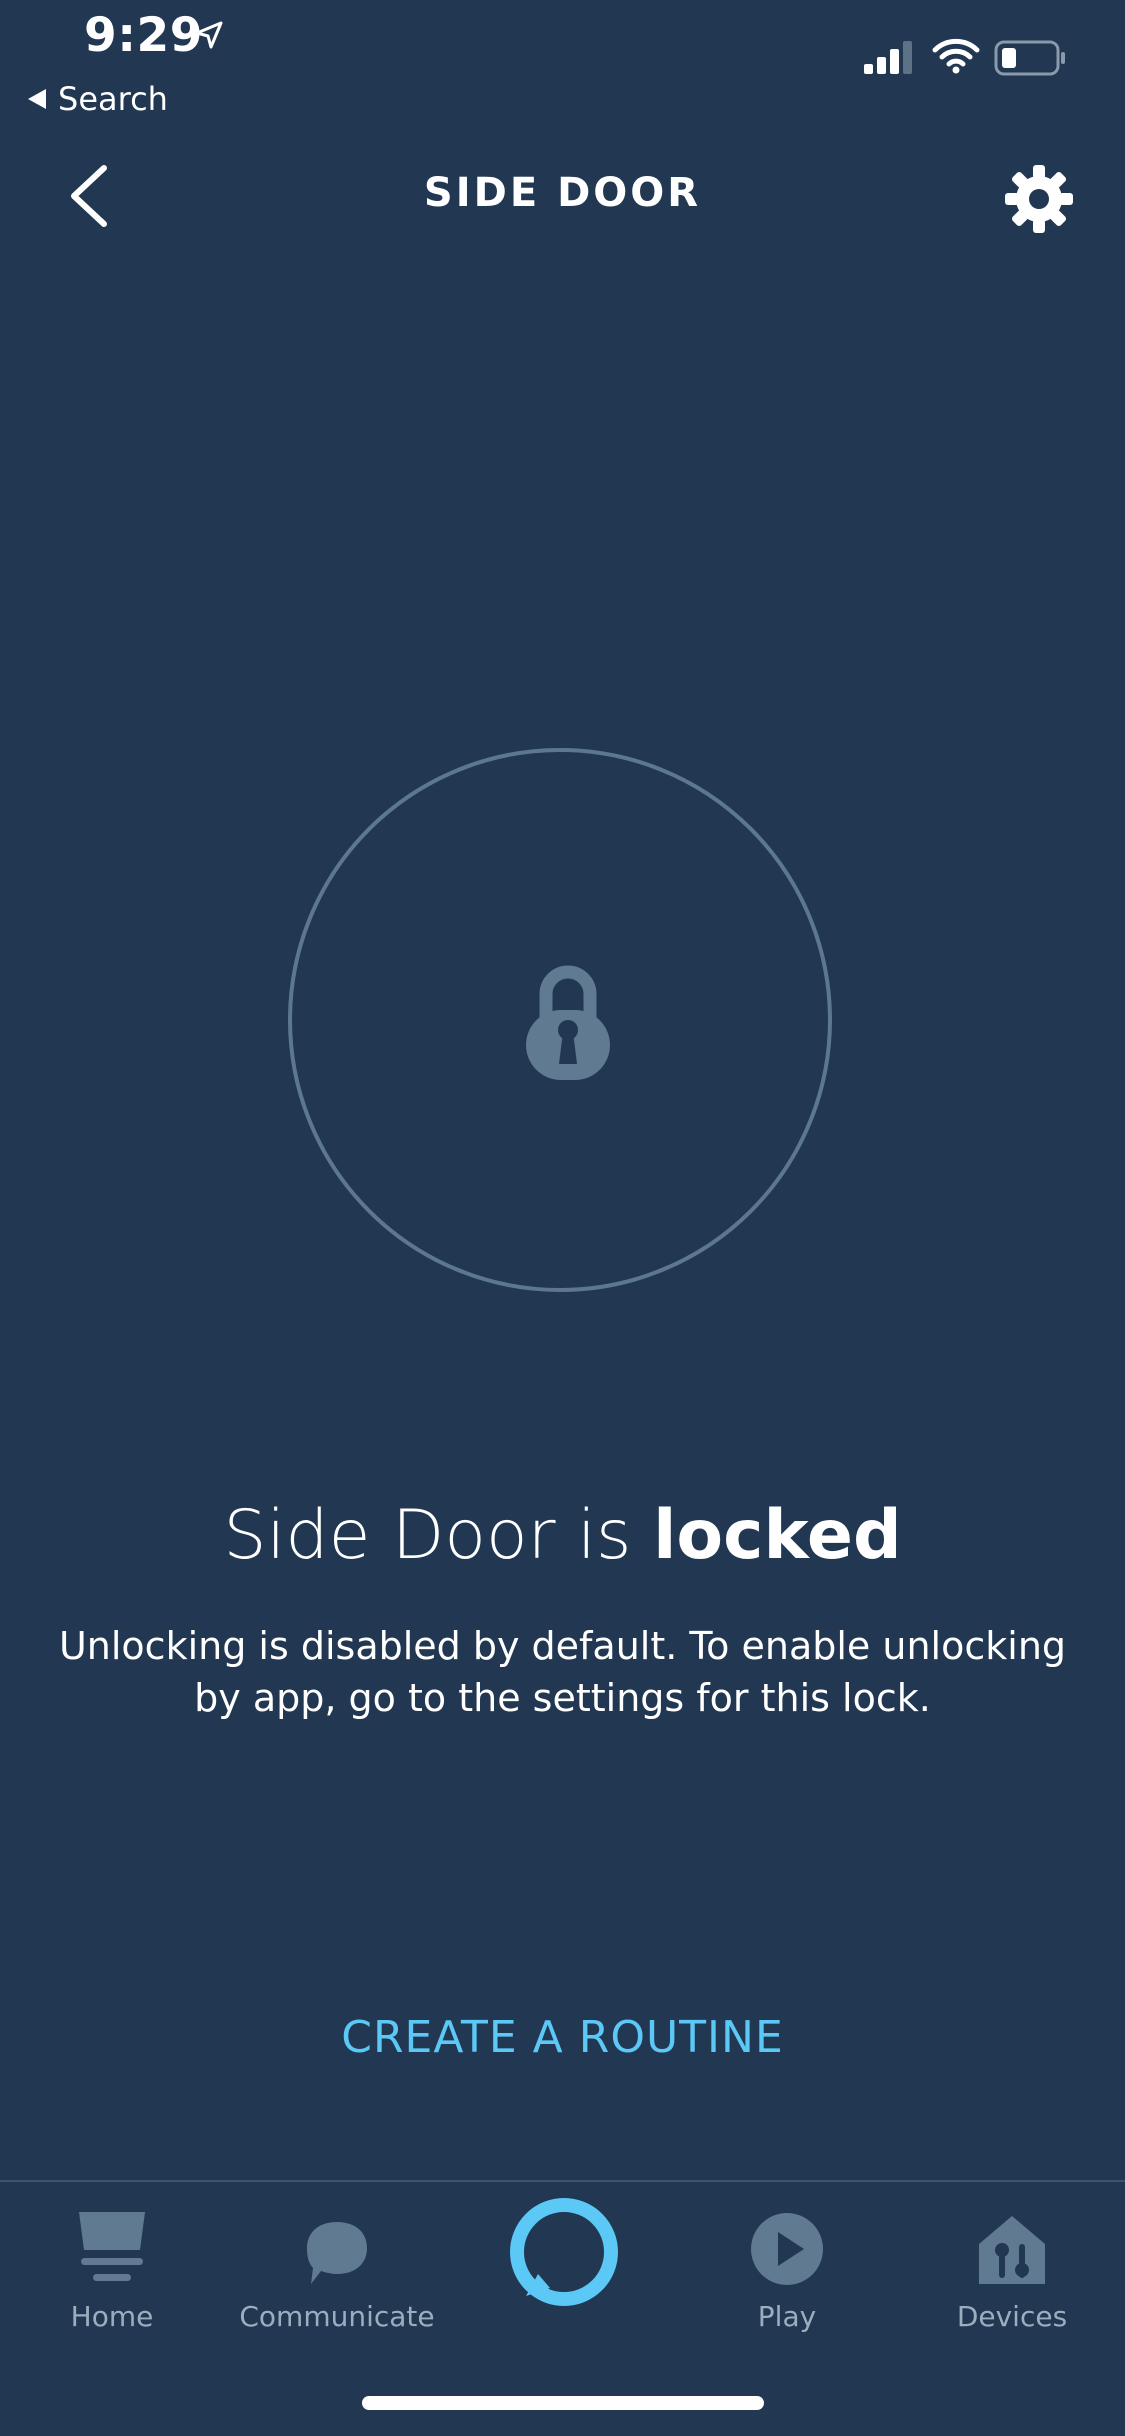 Image resolution: width=1125 pixels, height=2436 pixels. Describe the element at coordinates (209, 35) in the screenshot. I see `location-arrow-icon` at that location.